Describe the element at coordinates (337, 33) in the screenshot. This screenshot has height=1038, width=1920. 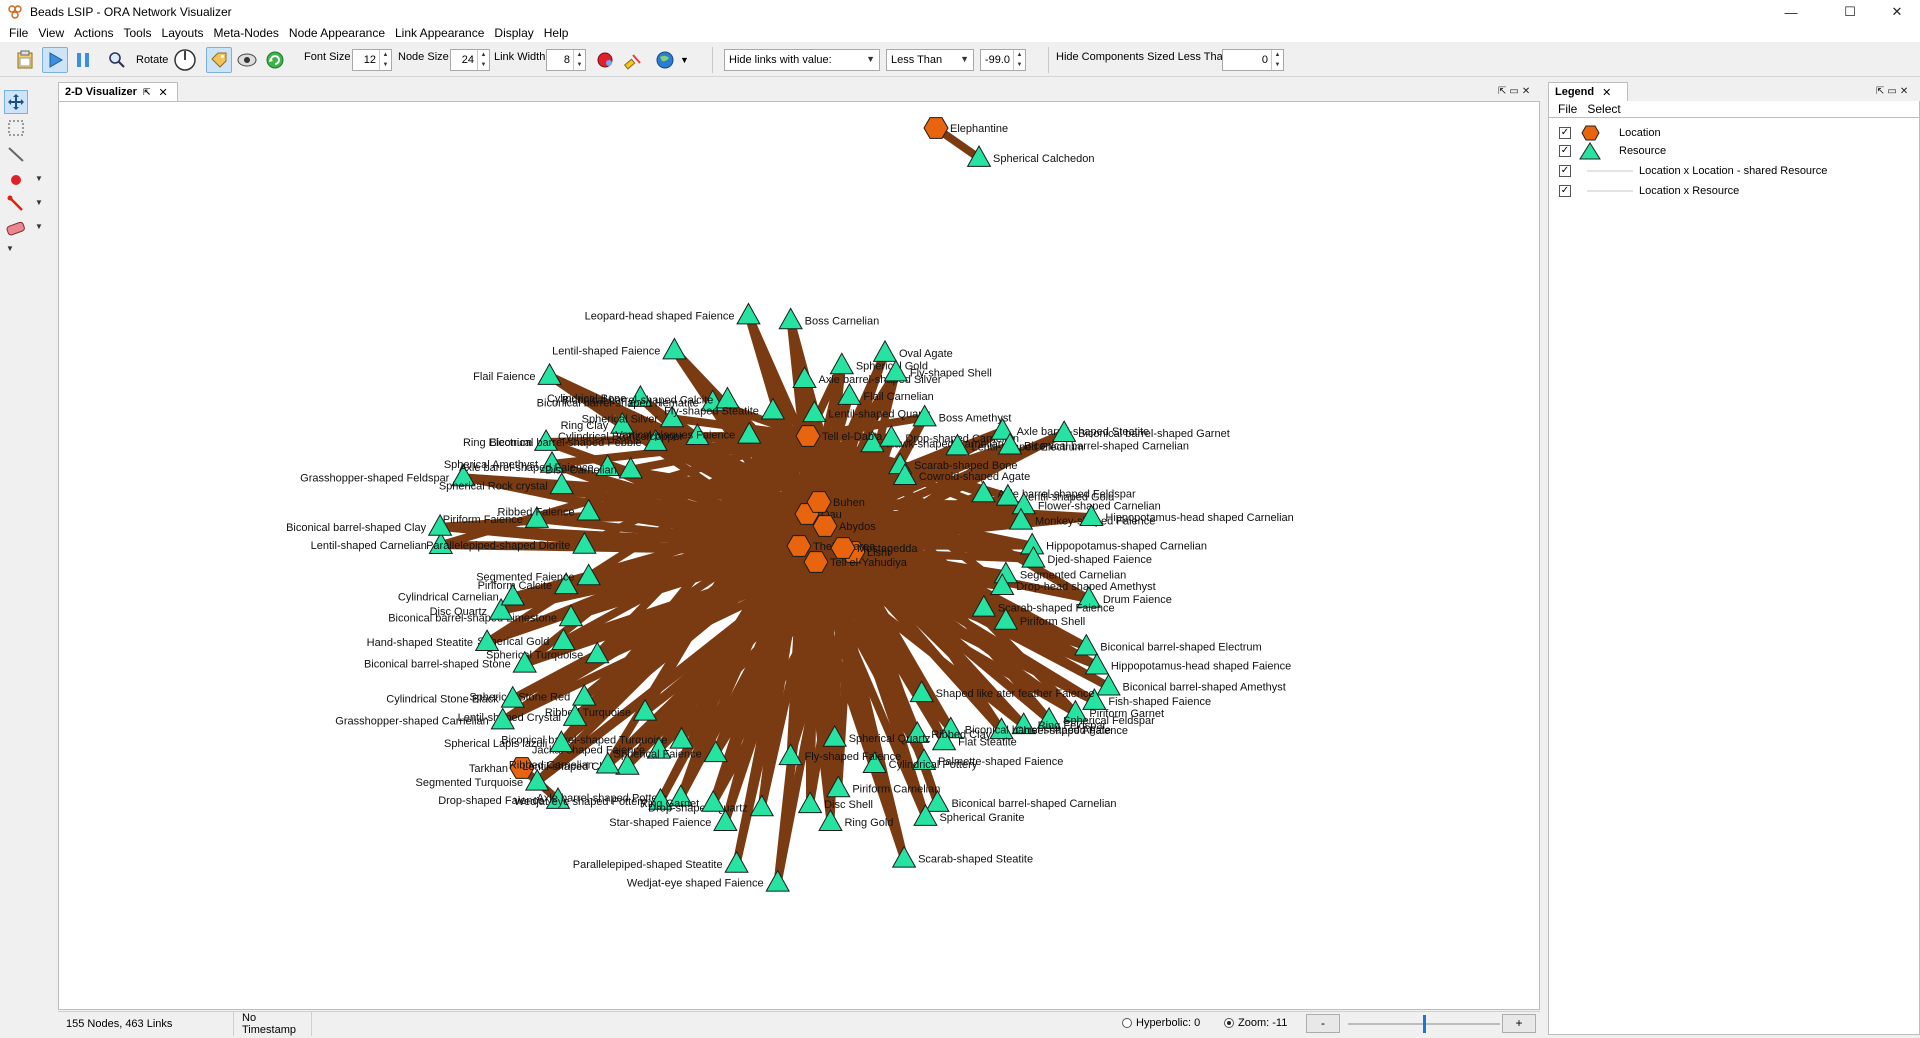
I see `menu-node-appearance: Node Appearance` at that location.